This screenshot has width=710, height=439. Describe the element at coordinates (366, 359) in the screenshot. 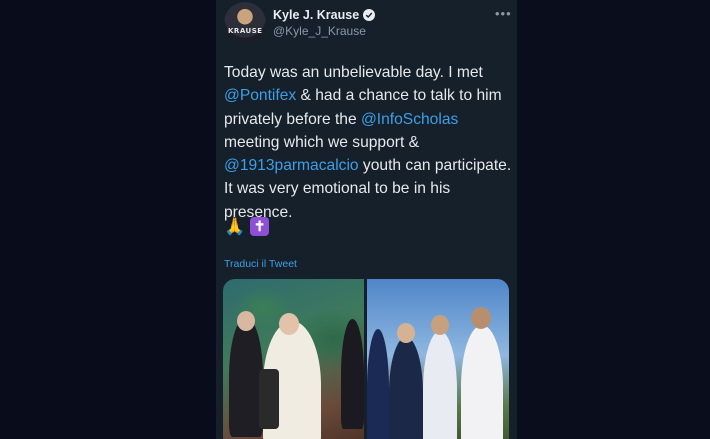

I see `media-grid` at that location.